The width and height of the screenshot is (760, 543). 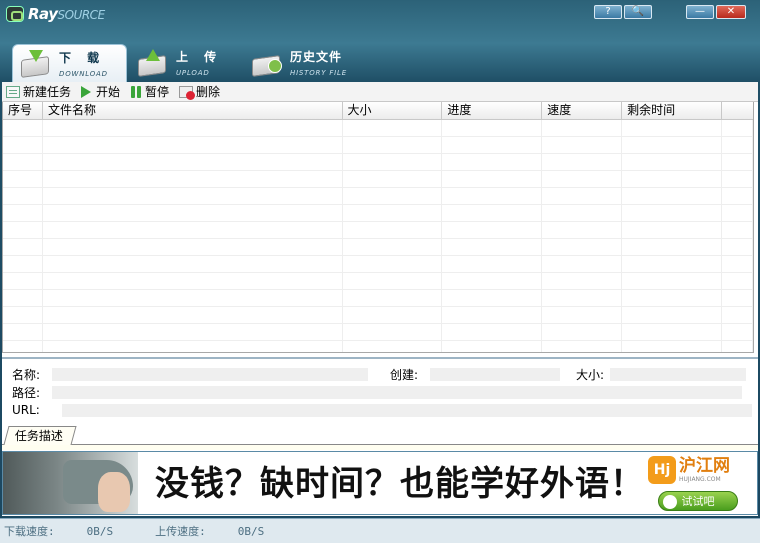 What do you see at coordinates (86, 91) in the screenshot?
I see `play-icon` at bounding box center [86, 91].